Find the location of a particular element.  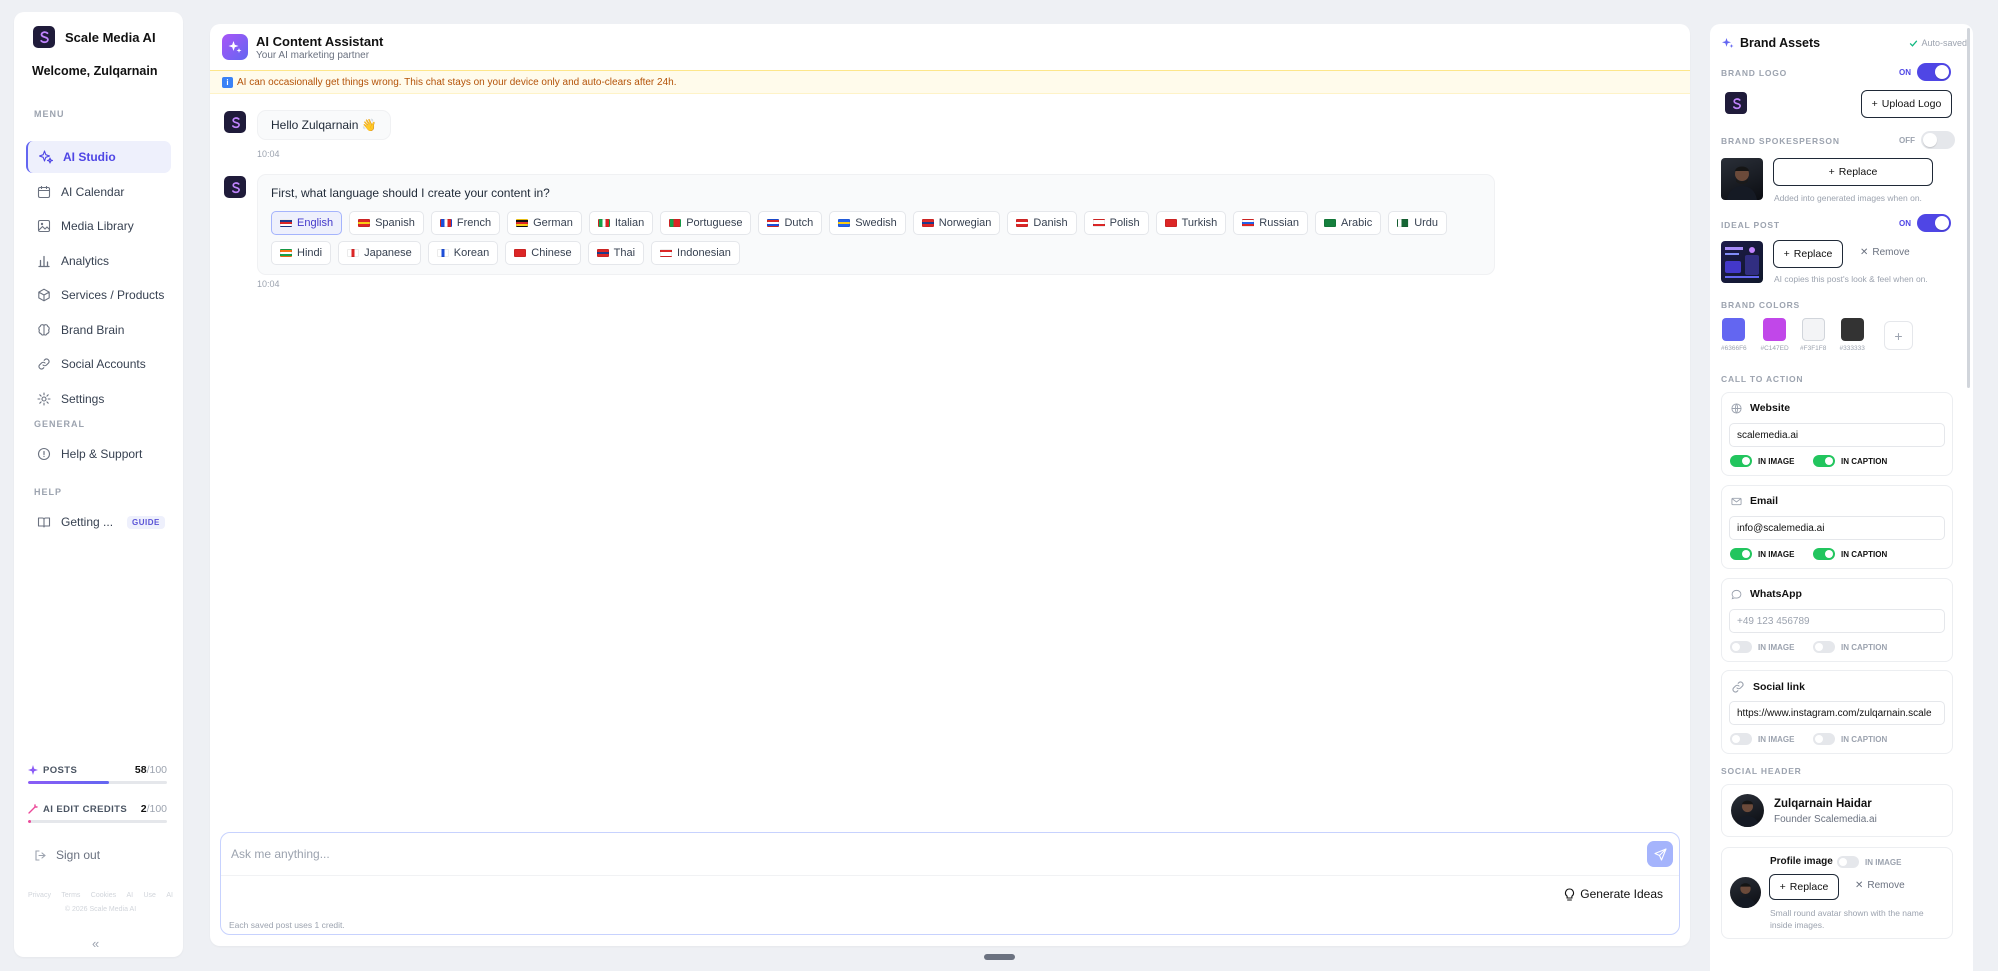

language-option-arabic: Arabic is located at coordinates (1348, 223).